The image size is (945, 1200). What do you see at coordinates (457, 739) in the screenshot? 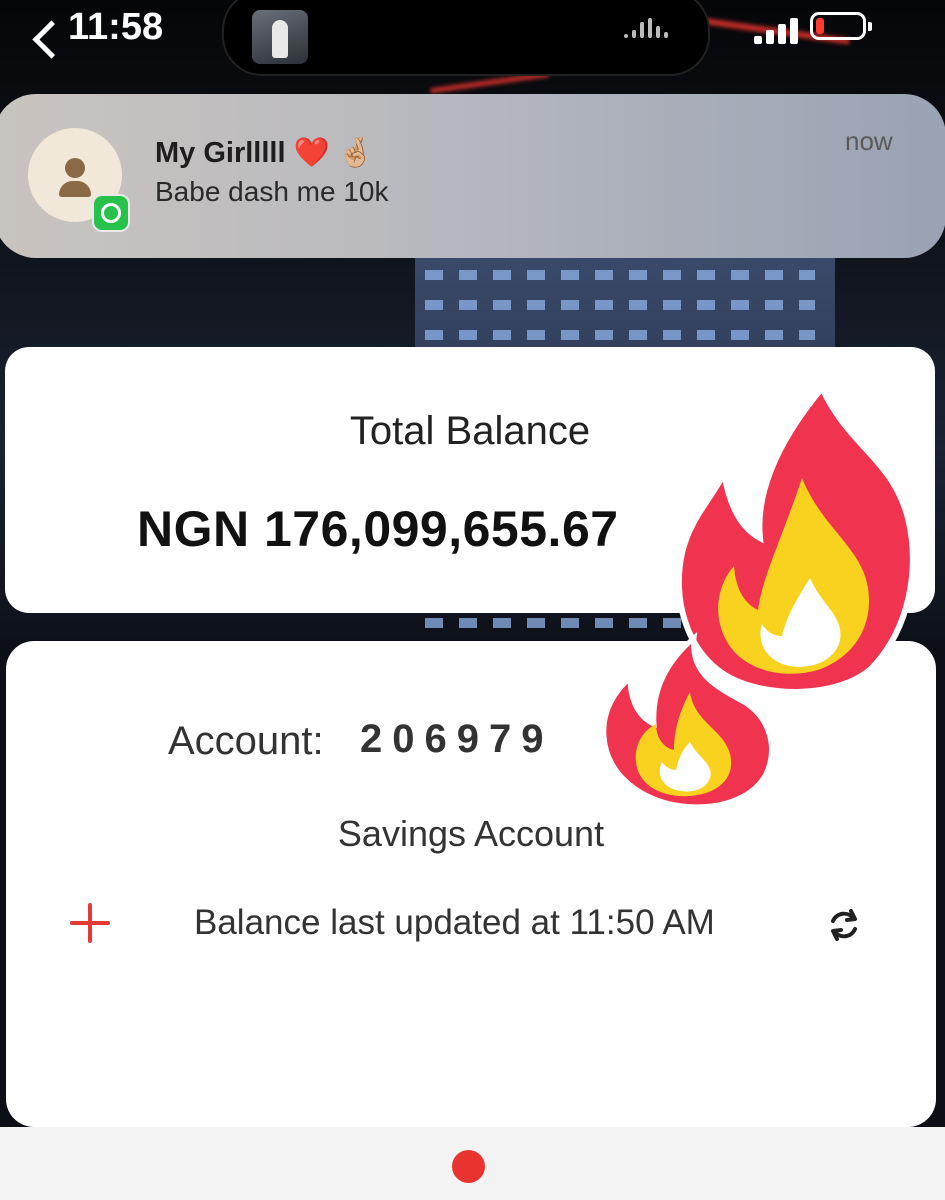
I see `account-number: 206979` at bounding box center [457, 739].